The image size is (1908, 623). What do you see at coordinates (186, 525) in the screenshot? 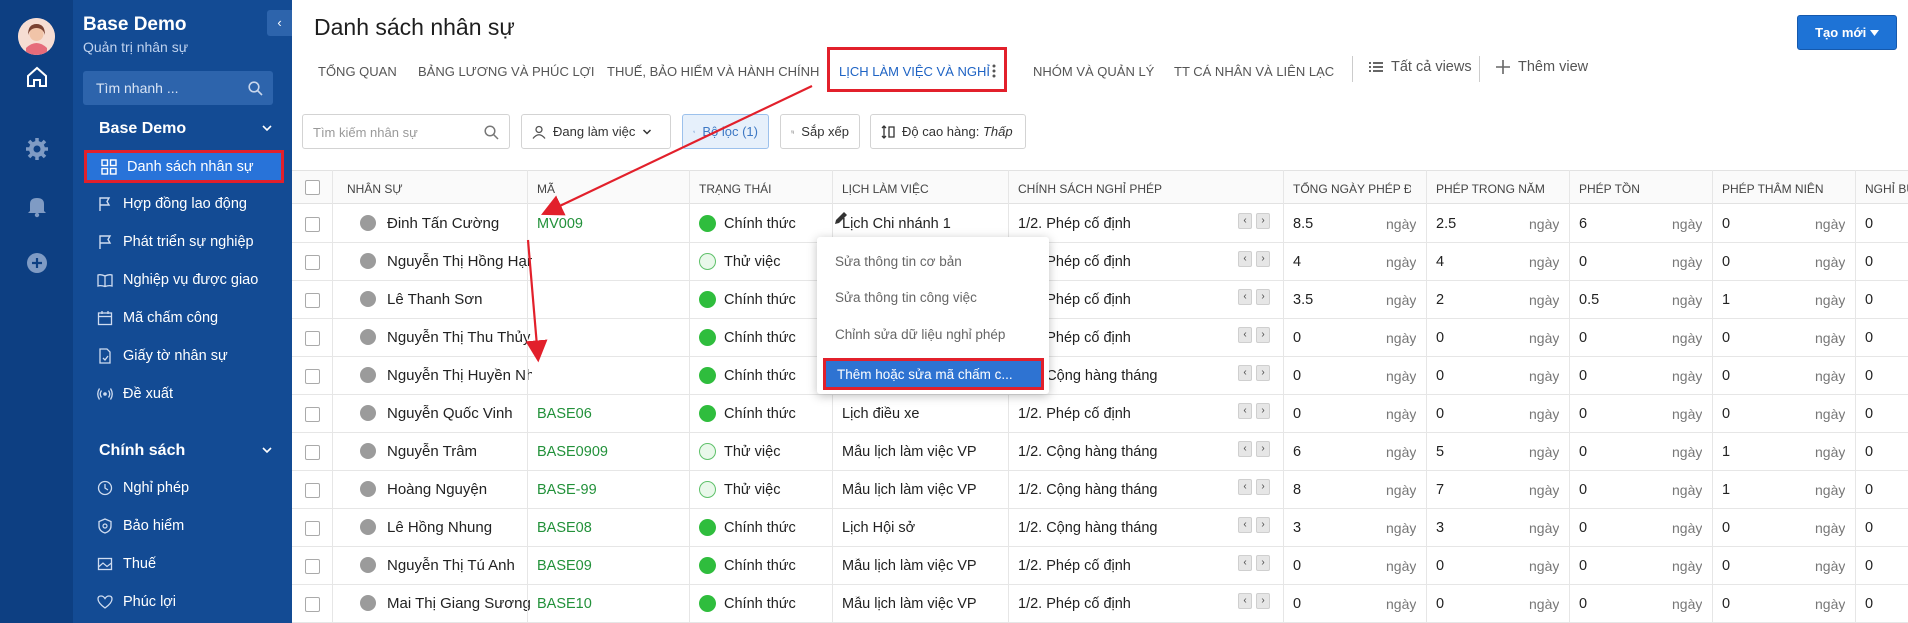
I see `sidebar-item-insurance: Bảo hiểm` at bounding box center [186, 525].